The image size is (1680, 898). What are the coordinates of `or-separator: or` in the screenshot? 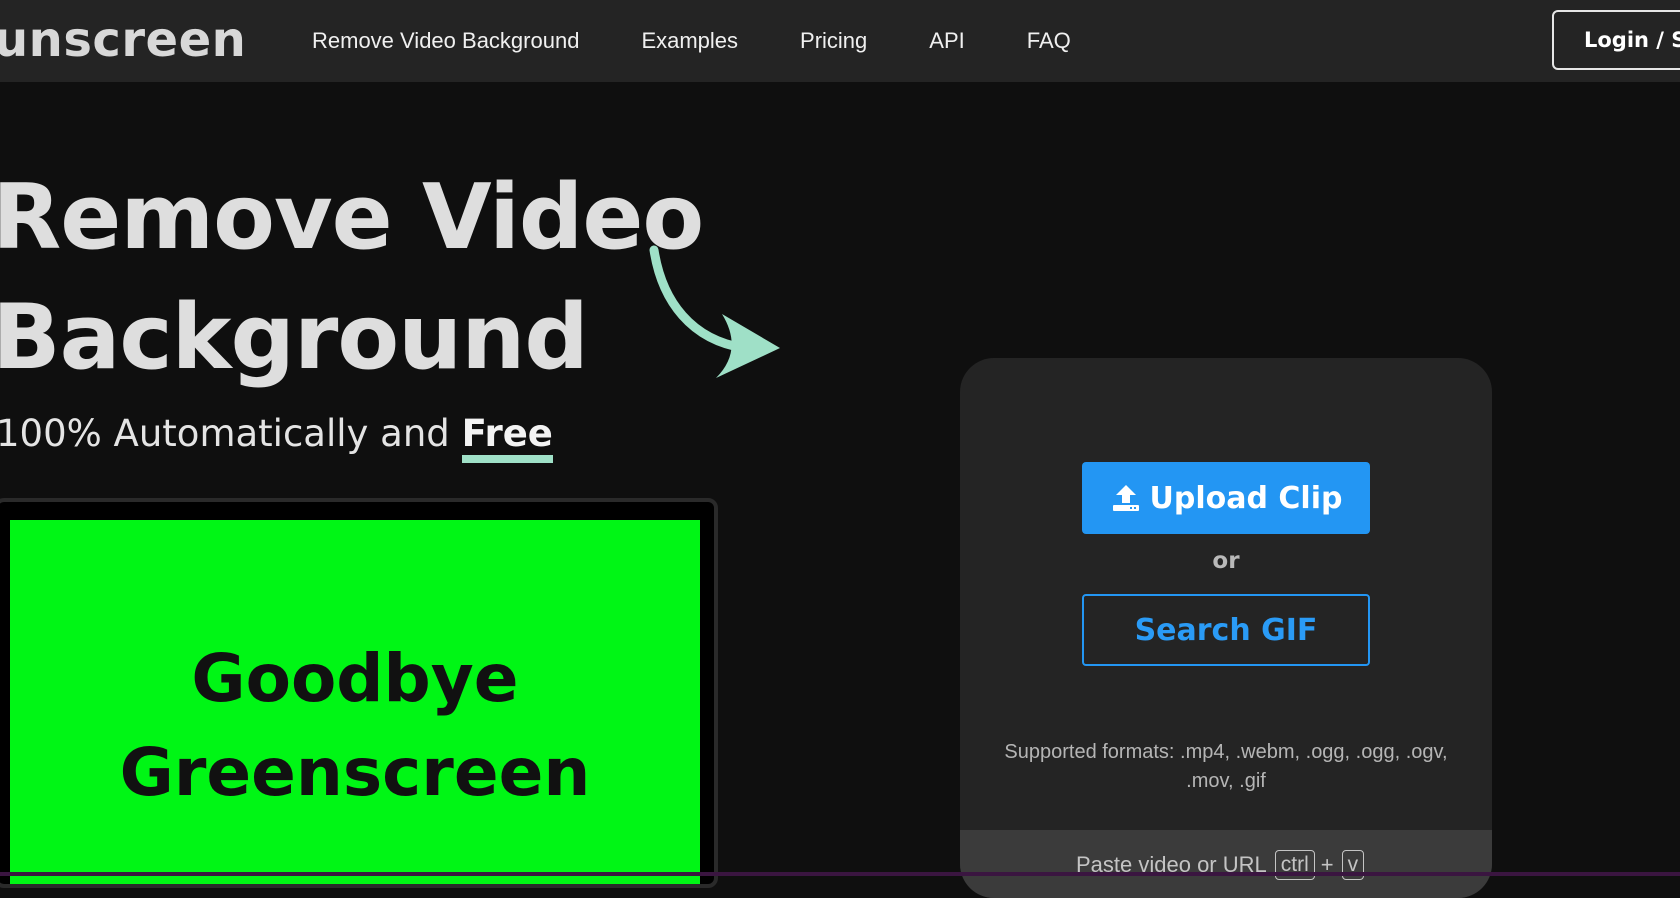 It's located at (1226, 561).